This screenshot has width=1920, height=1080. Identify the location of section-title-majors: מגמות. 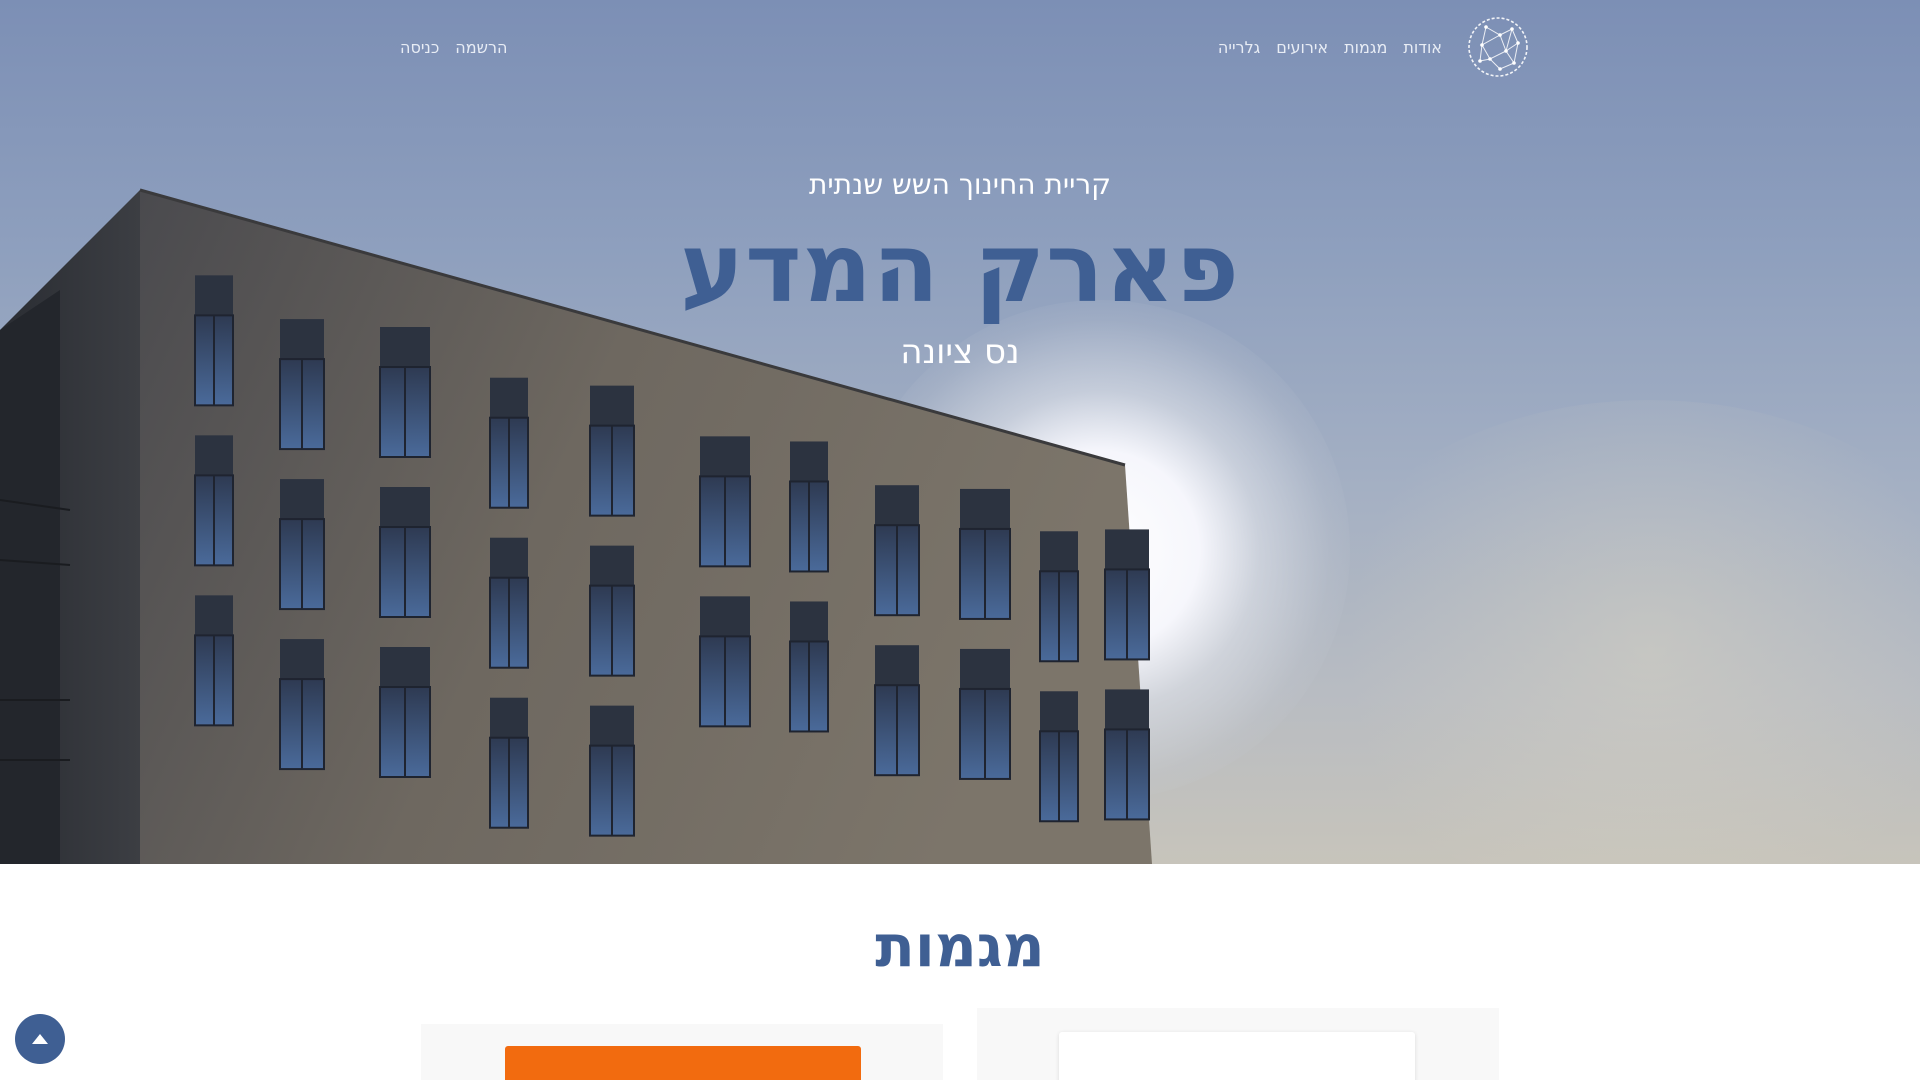
(960, 946).